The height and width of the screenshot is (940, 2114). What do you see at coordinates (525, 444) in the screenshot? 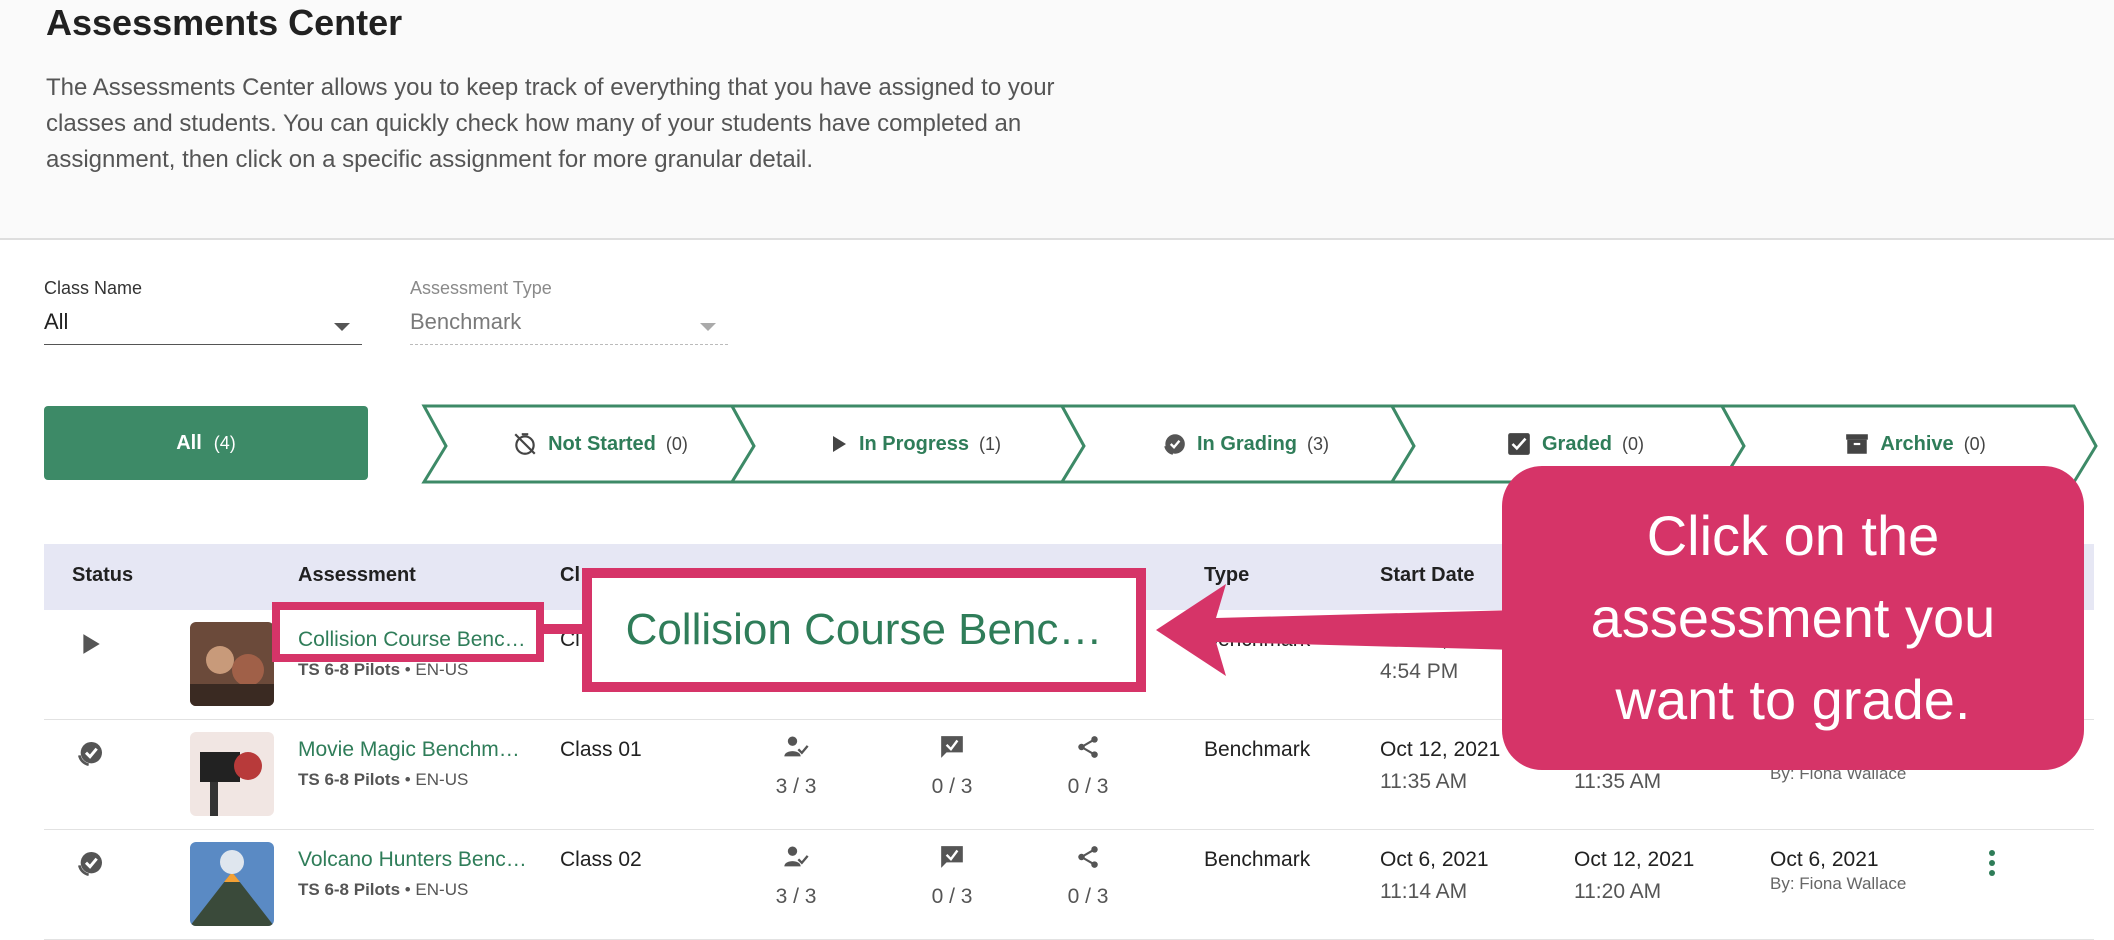
I see `timer-off-icon` at bounding box center [525, 444].